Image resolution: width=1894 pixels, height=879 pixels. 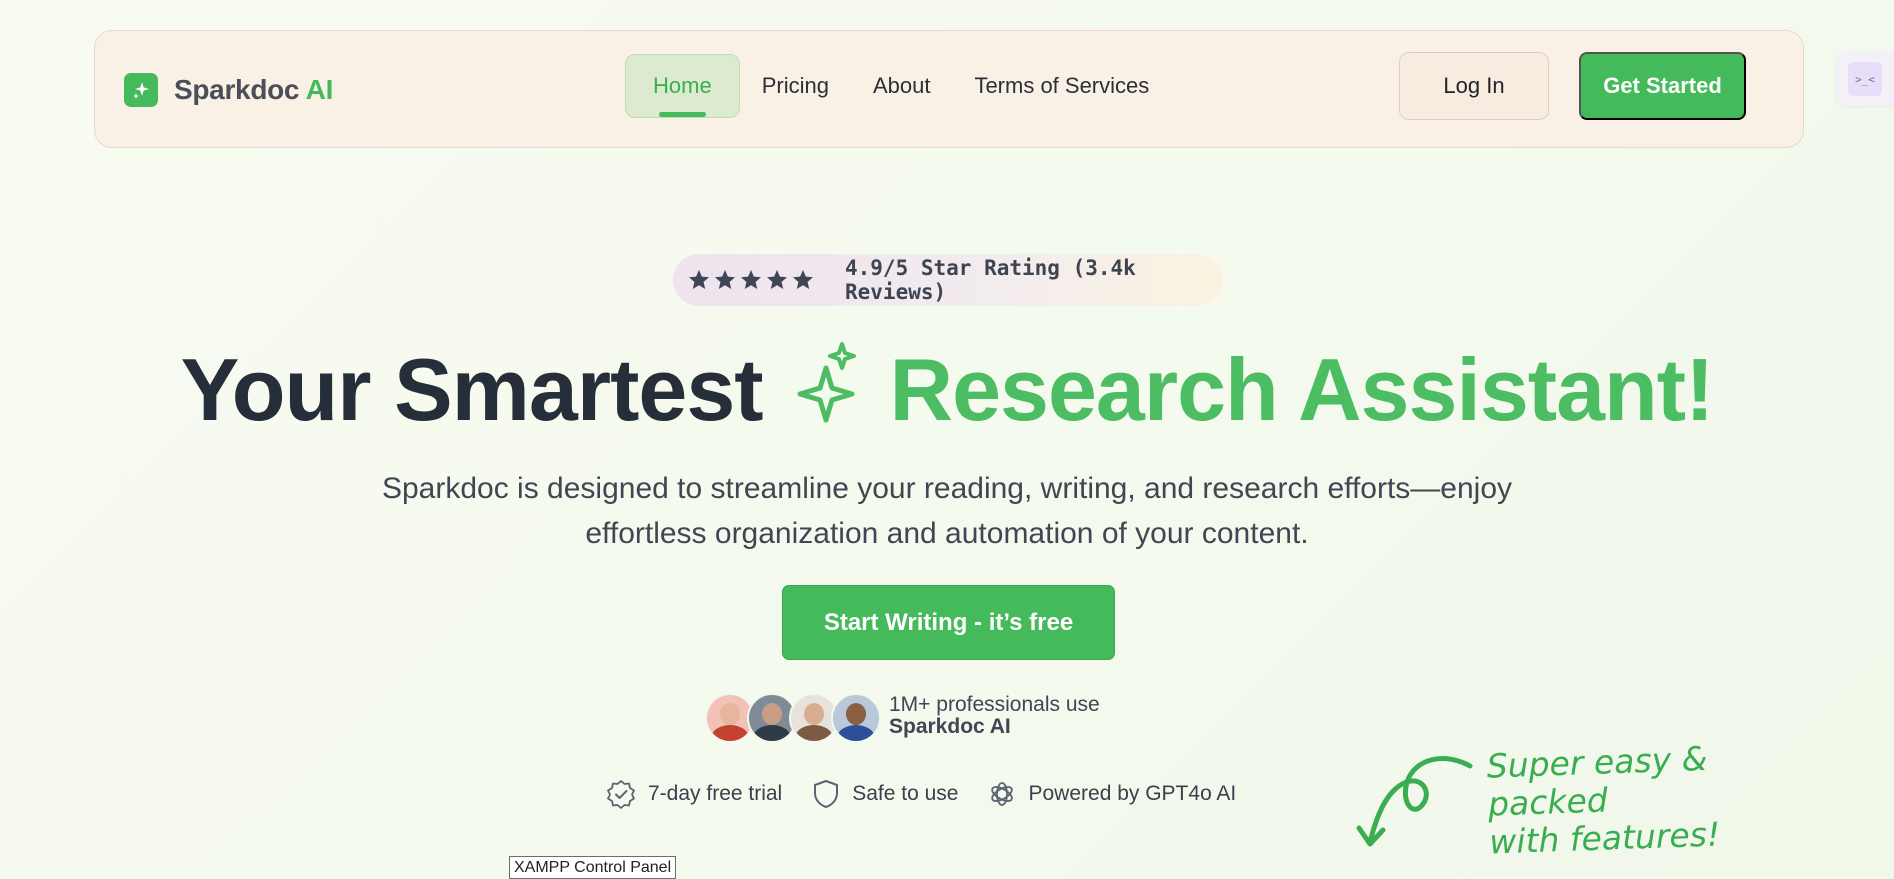 I want to click on main-nav: Home Pricing About Terms of Services, so click(x=898, y=86).